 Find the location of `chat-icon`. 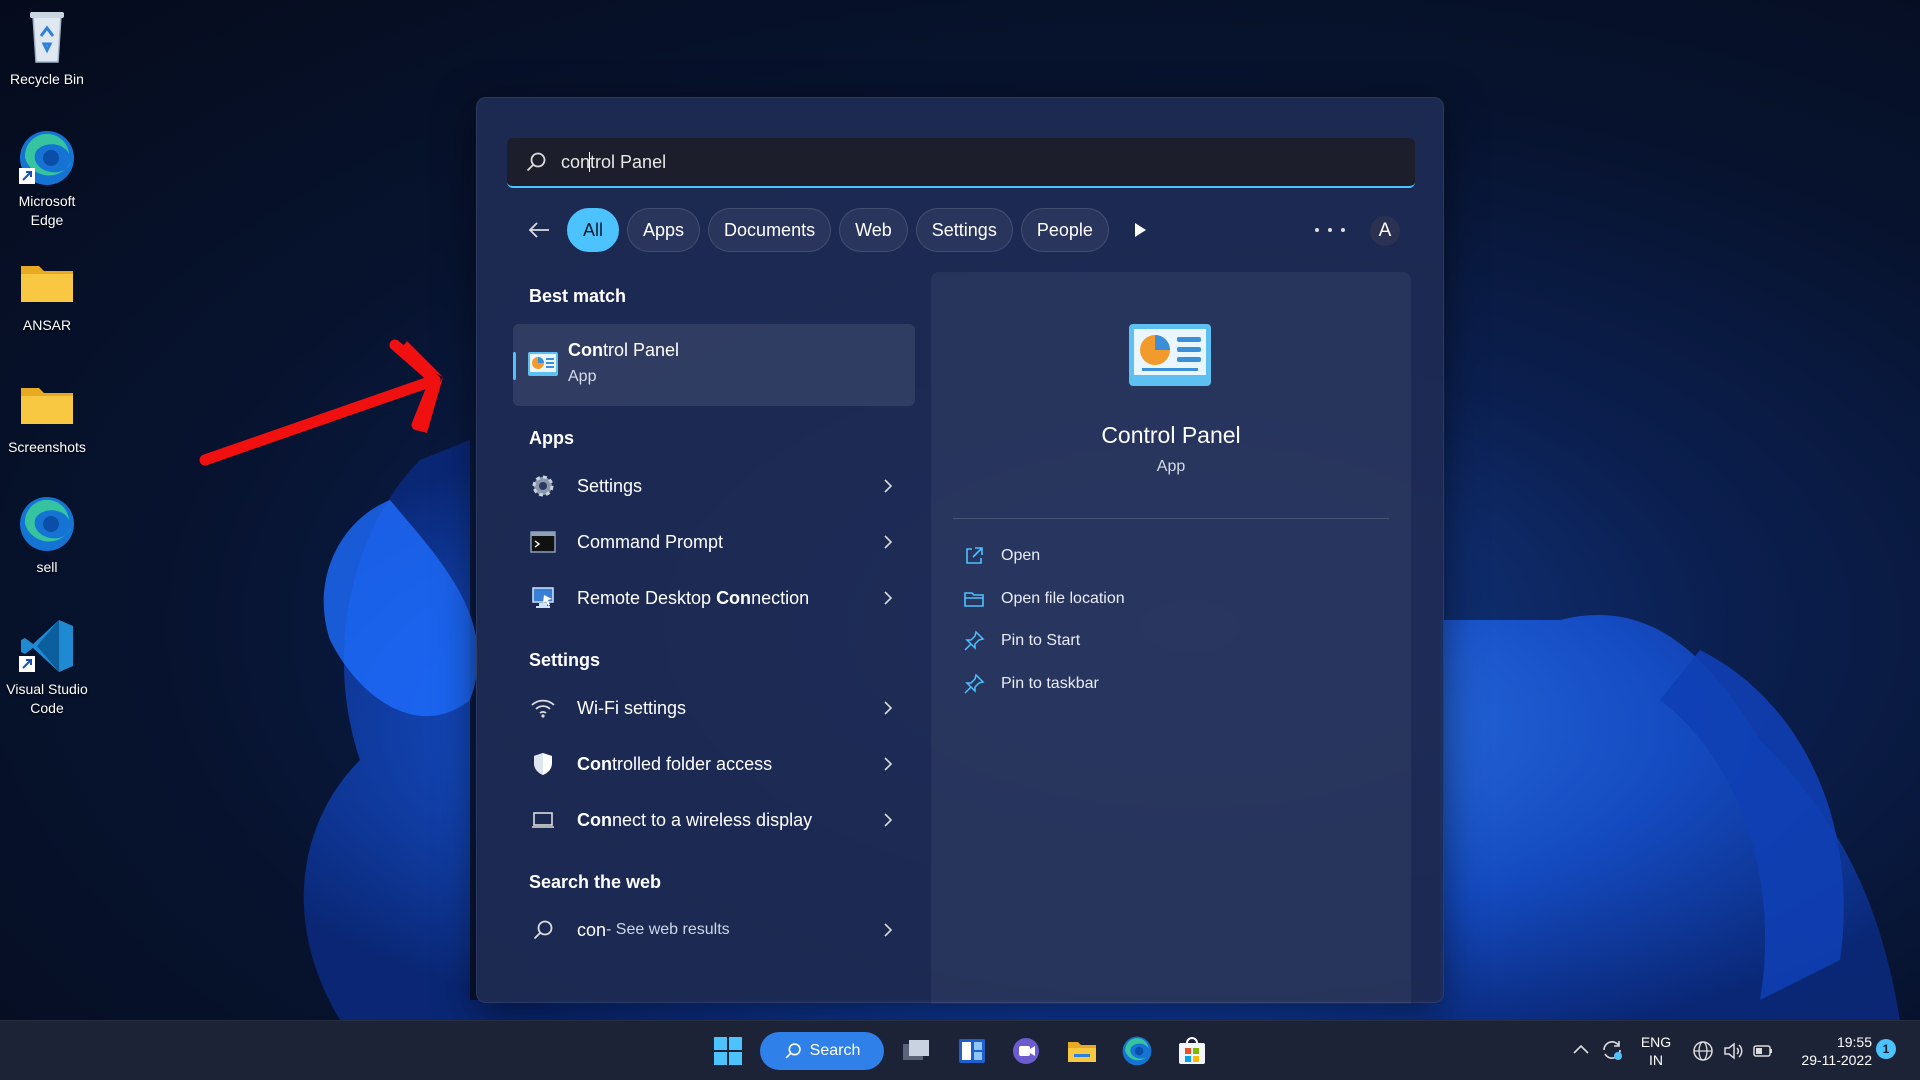

chat-icon is located at coordinates (1026, 1051).